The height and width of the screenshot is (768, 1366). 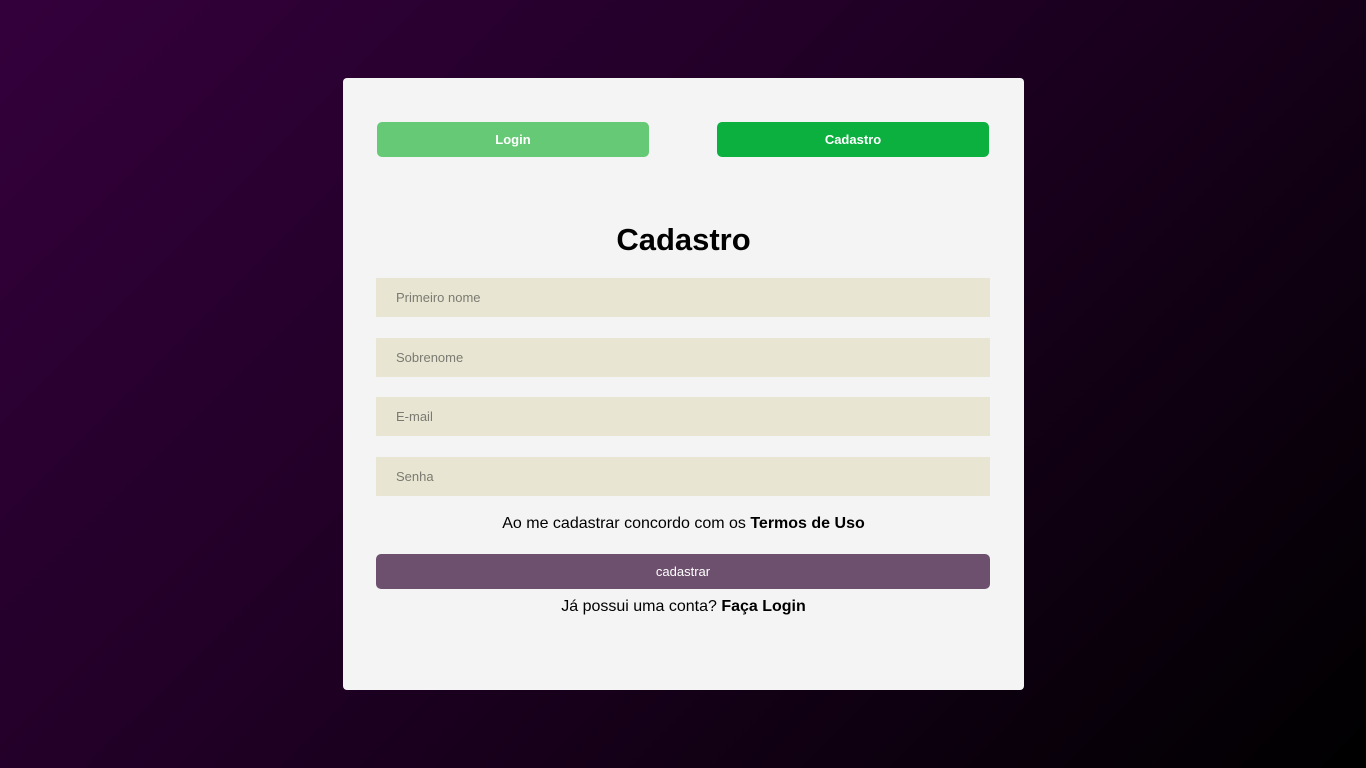 I want to click on form-title: Cadastro, so click(x=683, y=239).